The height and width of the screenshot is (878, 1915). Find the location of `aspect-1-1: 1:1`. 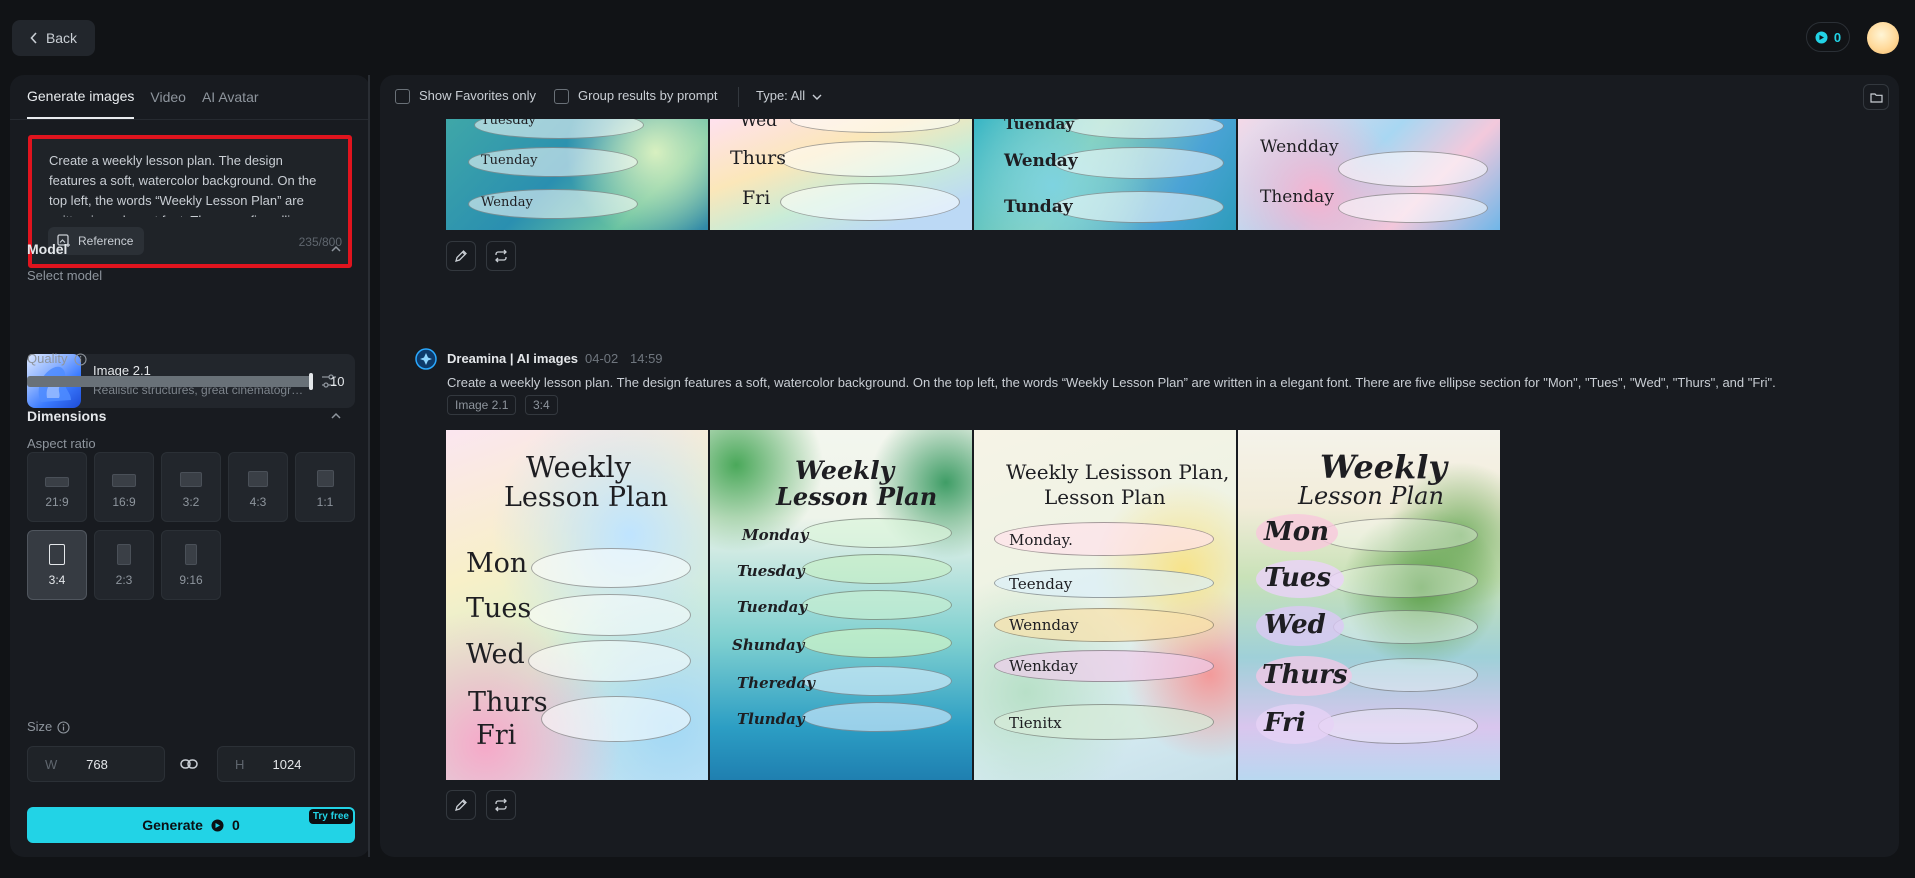

aspect-1-1: 1:1 is located at coordinates (325, 487).